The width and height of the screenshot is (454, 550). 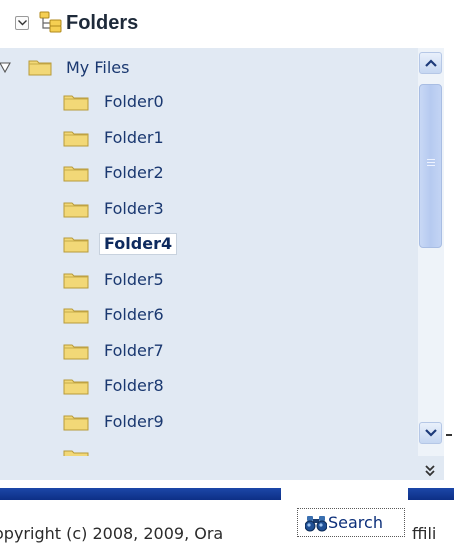 I want to click on tree-item-label: Folder2, so click(x=134, y=173).